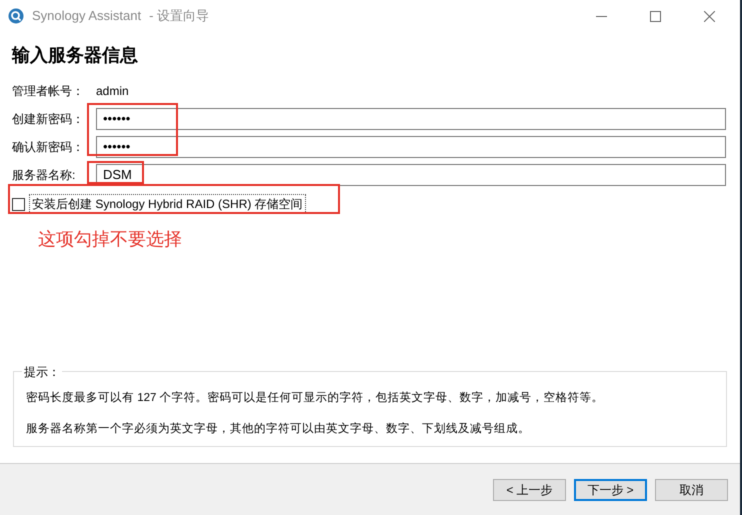  Describe the element at coordinates (655, 16) in the screenshot. I see `maximize-icon` at that location.